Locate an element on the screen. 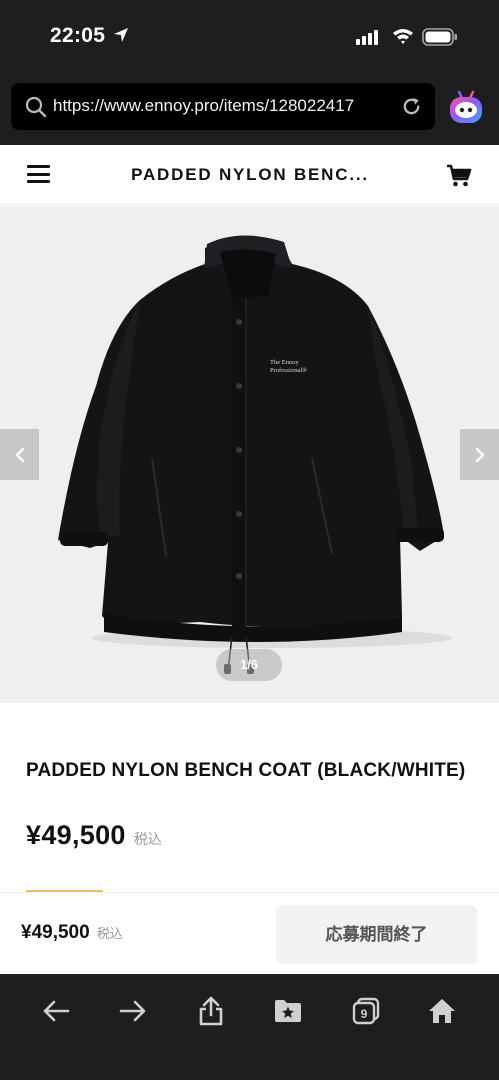 This screenshot has width=499, height=1080. coat-print-line2: Professional® is located at coordinates (288, 370).